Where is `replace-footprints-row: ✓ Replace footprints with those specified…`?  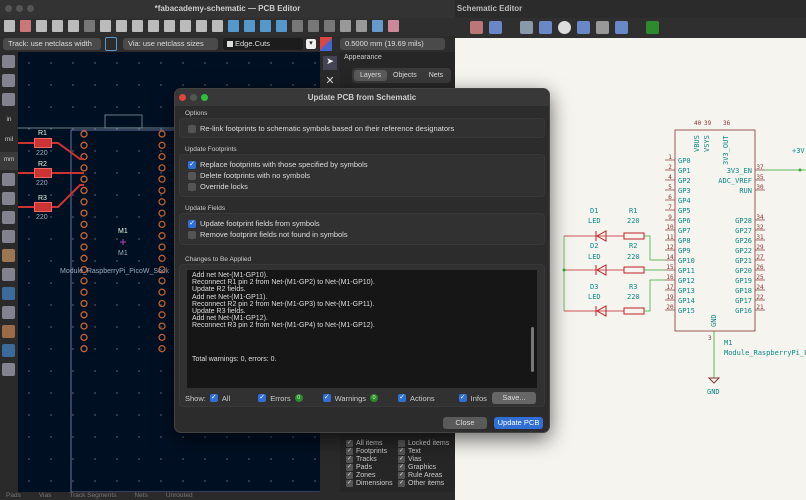
replace-footprints-row: ✓ Replace footprints with those specified… is located at coordinates (362, 164).